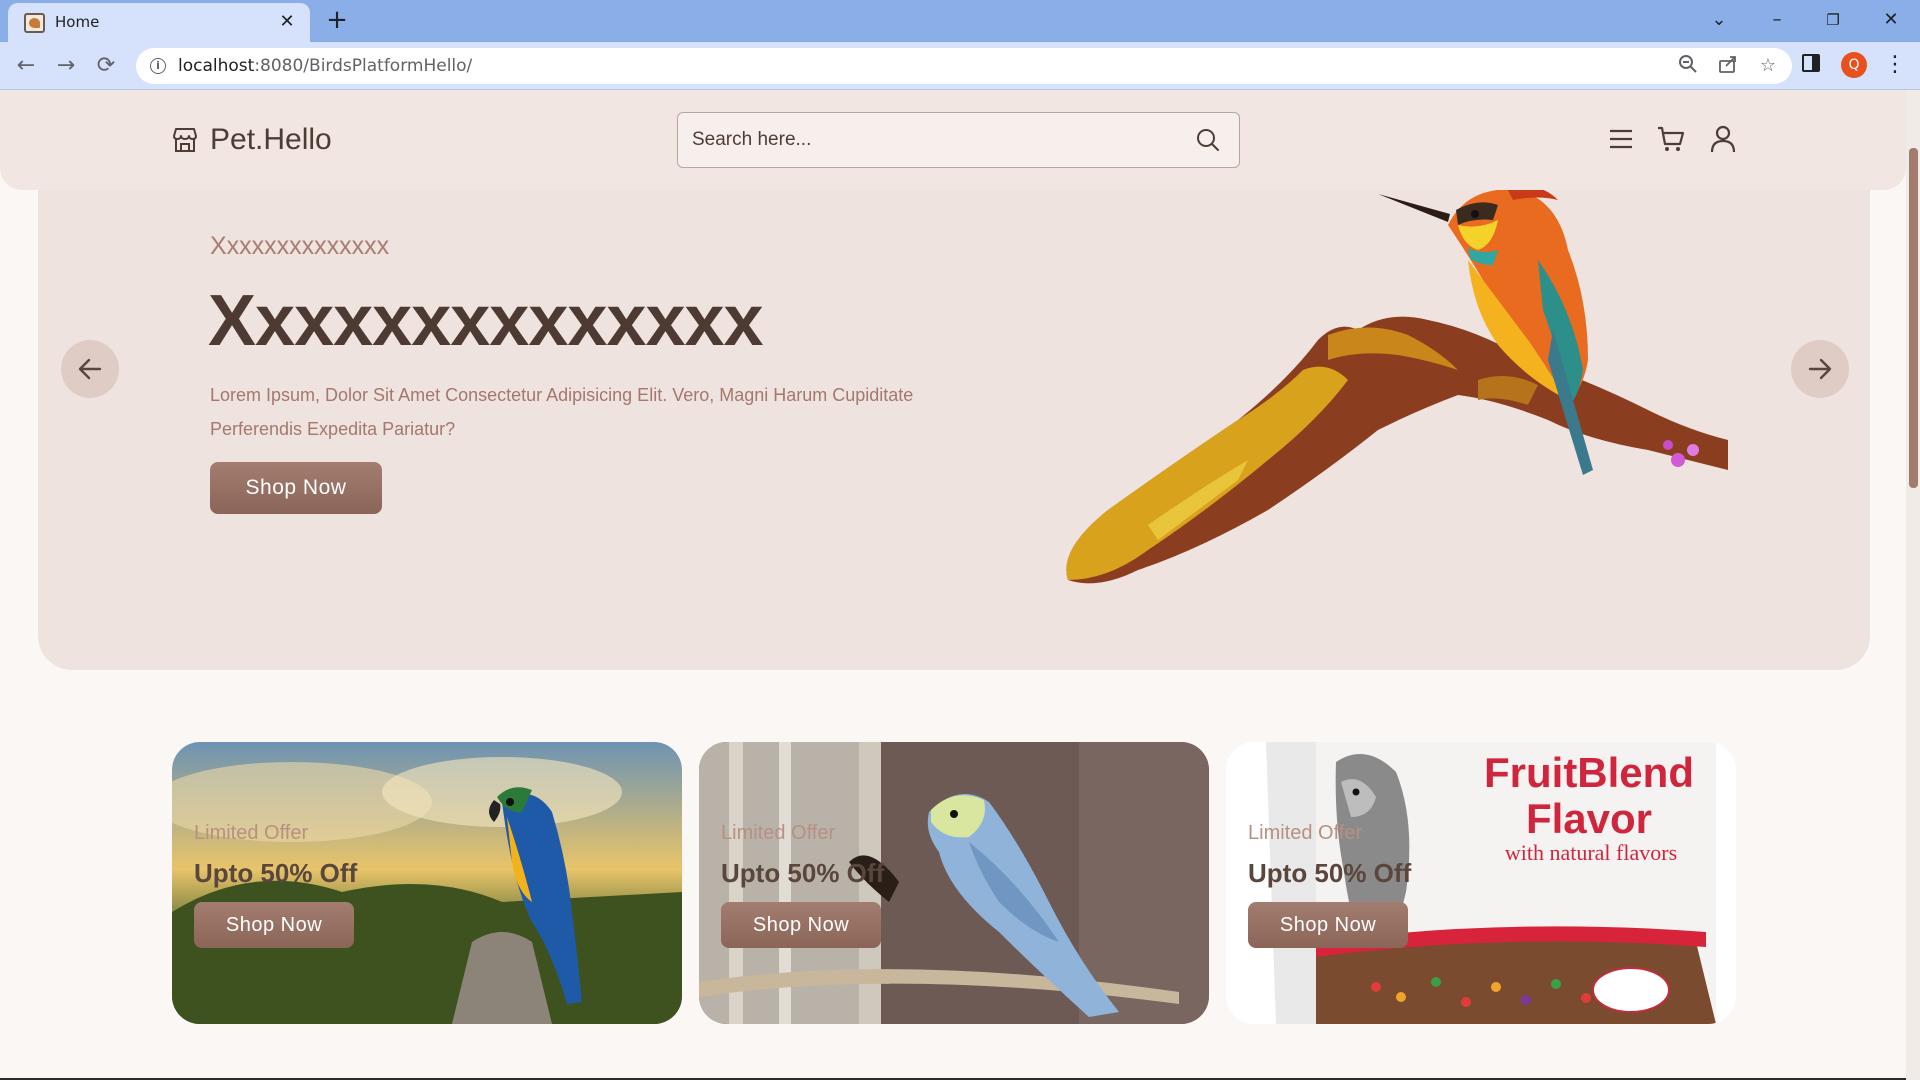 The image size is (1920, 1080). I want to click on brand-name: Pet.Hello, so click(271, 139).